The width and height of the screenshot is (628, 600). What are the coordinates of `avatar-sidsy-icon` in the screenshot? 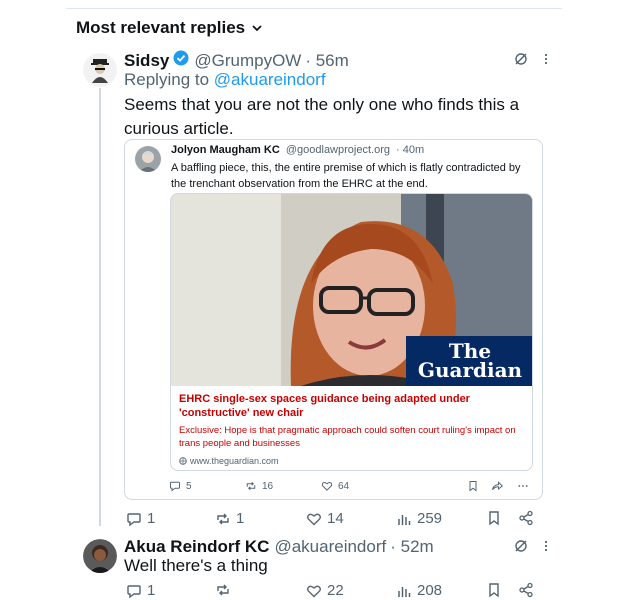 It's located at (100, 70).